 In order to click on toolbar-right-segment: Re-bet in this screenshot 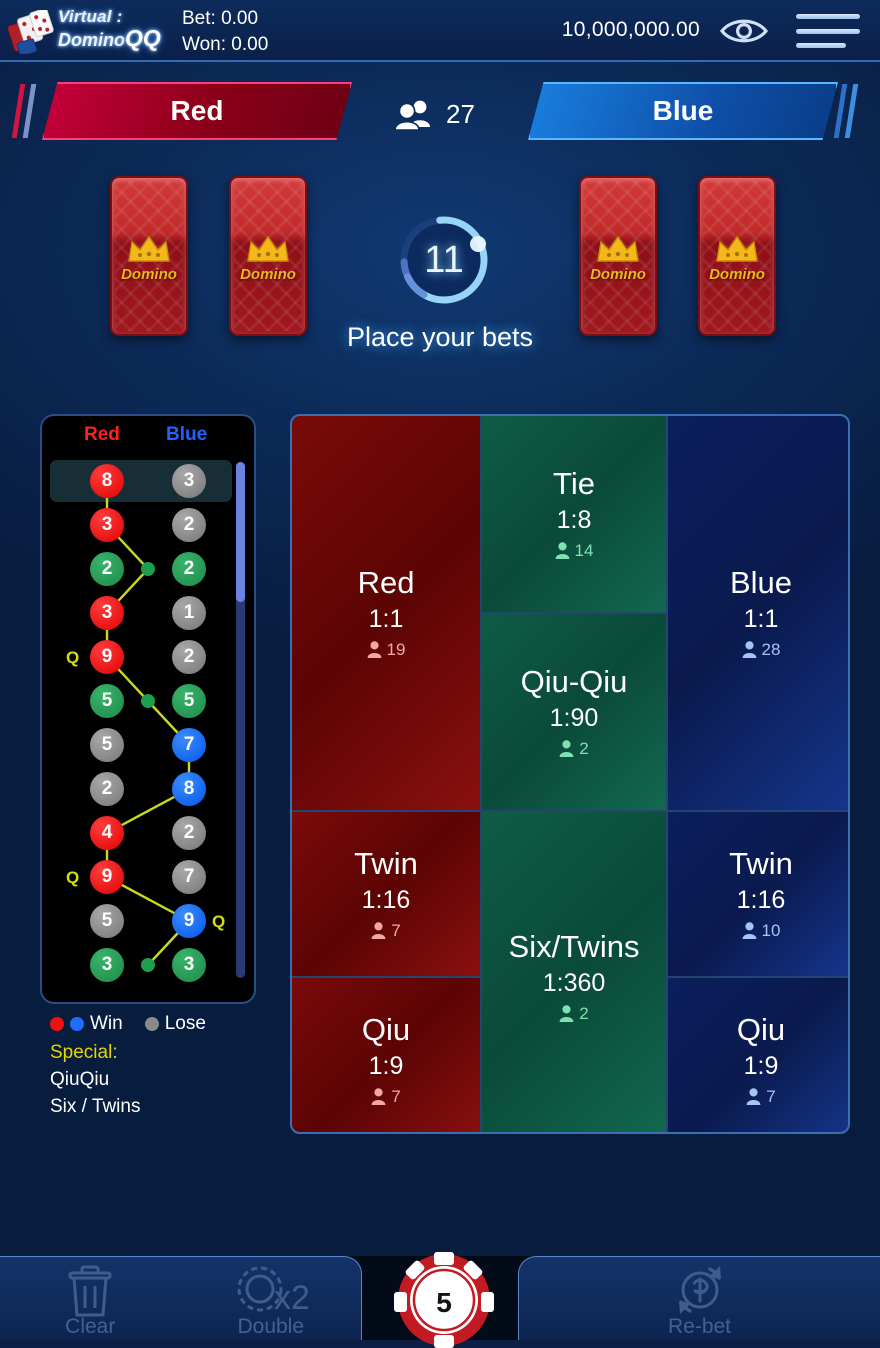, I will do `click(699, 1298)`.